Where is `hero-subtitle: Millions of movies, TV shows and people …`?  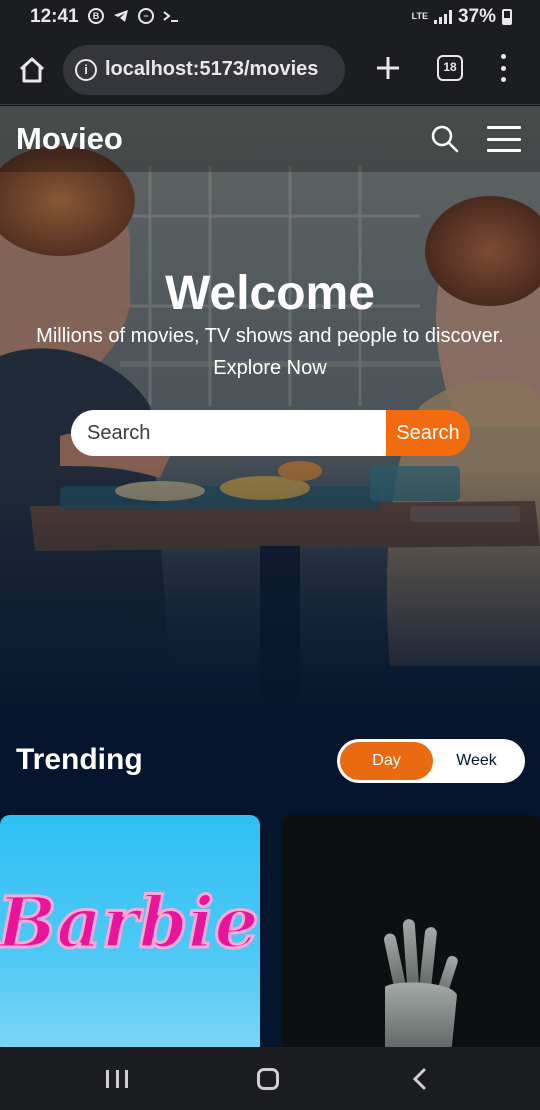 hero-subtitle: Millions of movies, TV shows and people … is located at coordinates (270, 336).